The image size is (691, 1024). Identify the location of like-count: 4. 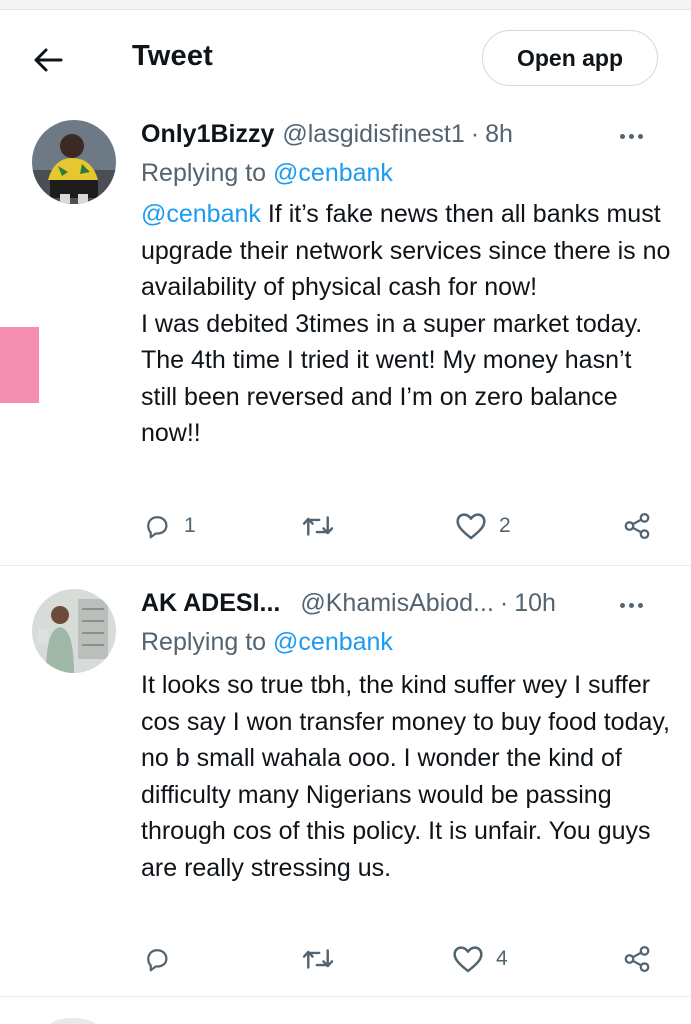
(502, 958).